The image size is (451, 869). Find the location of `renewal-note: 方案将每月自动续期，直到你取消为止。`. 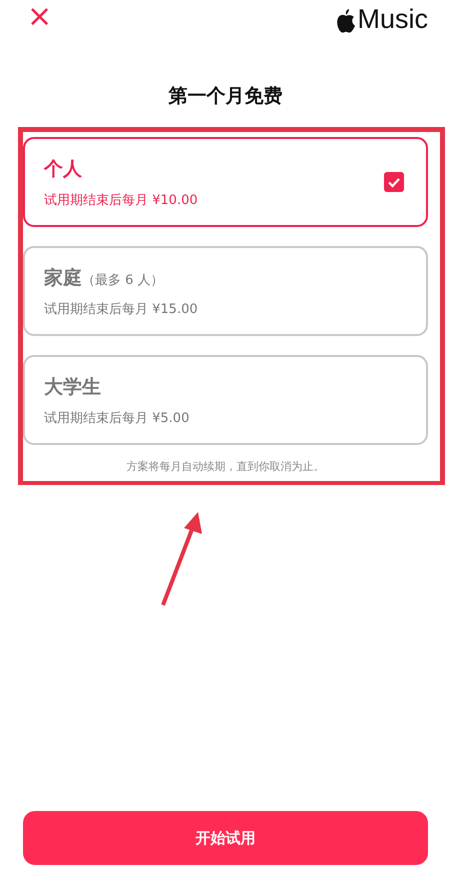

renewal-note: 方案将每月自动续期，直到你取消为止。 is located at coordinates (226, 466).